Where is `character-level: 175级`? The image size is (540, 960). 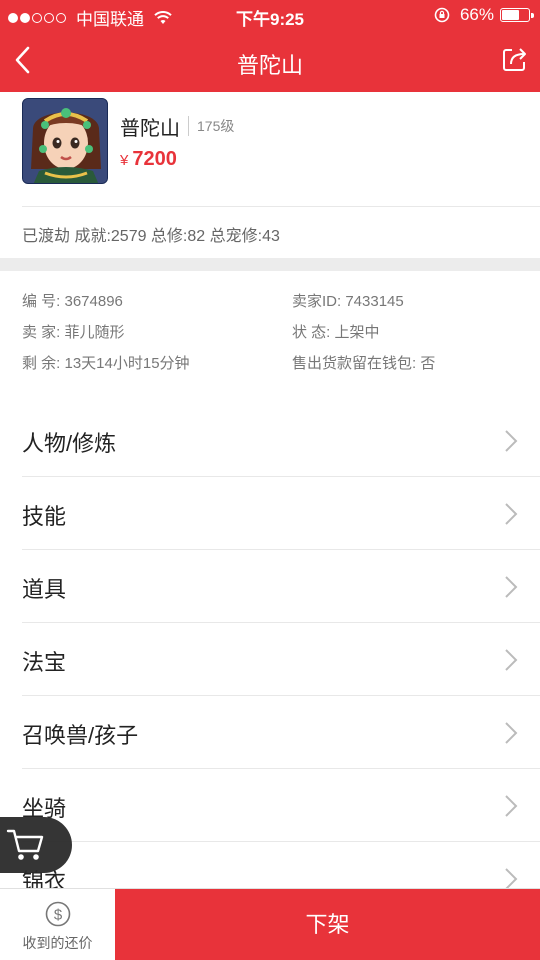 character-level: 175级 is located at coordinates (211, 126).